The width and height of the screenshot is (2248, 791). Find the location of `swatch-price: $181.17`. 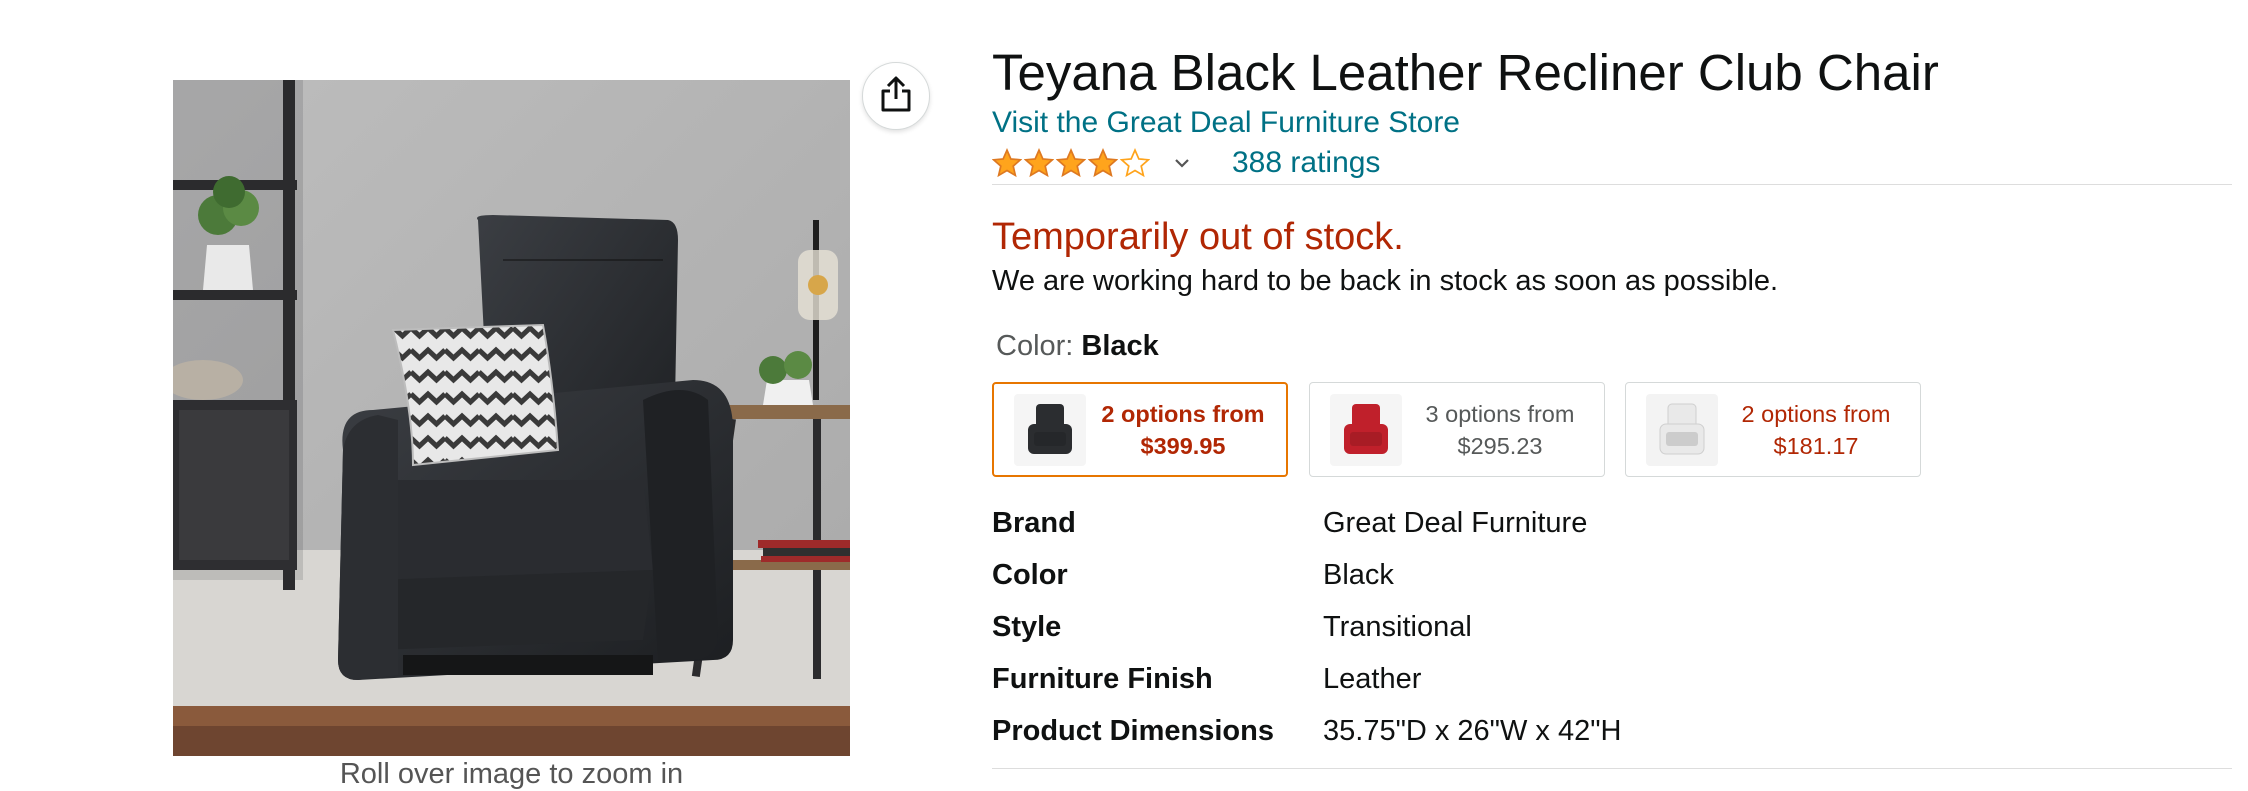

swatch-price: $181.17 is located at coordinates (1816, 445).